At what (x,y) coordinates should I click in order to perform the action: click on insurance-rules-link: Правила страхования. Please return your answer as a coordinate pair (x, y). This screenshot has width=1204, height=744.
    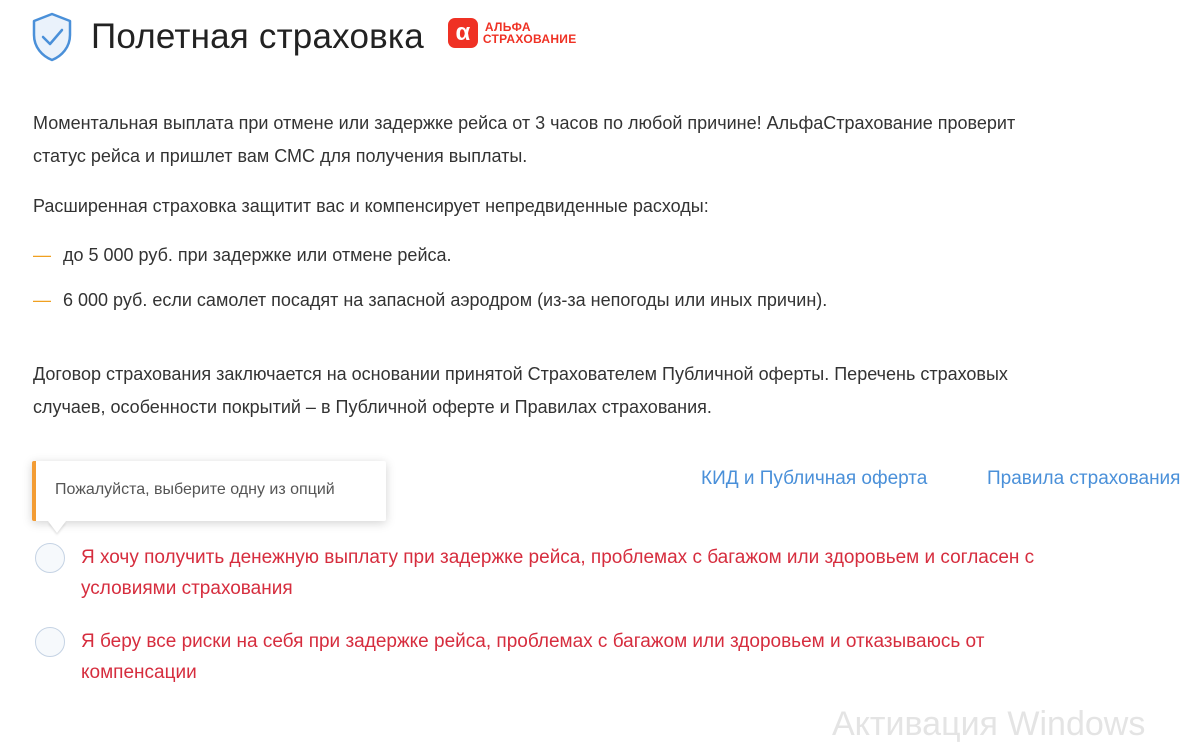
    Looking at the image, I should click on (1083, 479).